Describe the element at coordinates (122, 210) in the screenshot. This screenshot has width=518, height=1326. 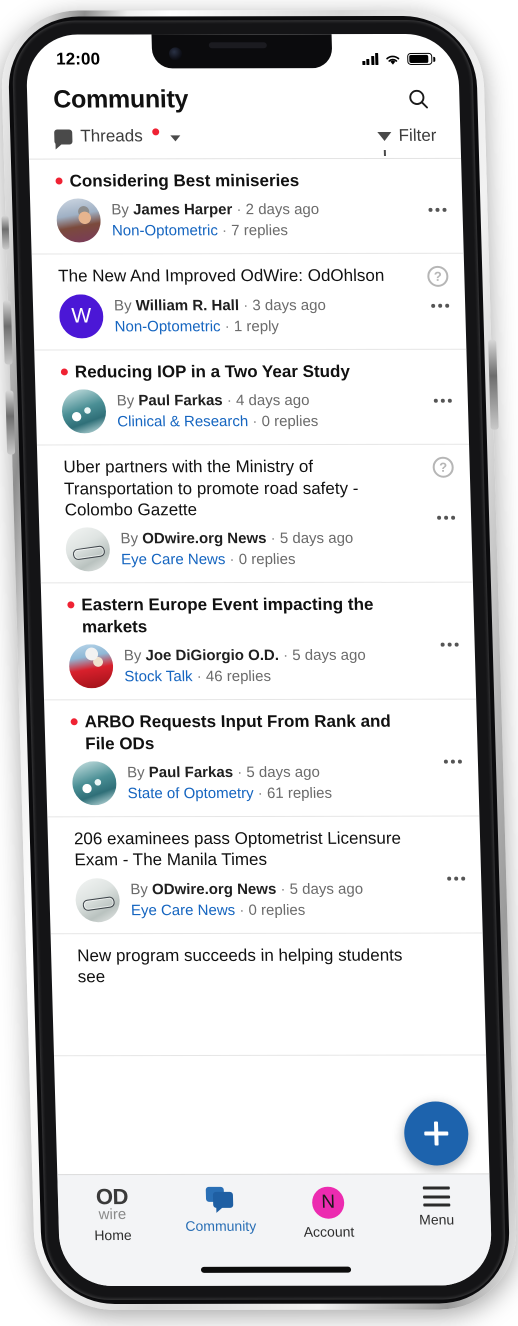
I see `by-label: By` at that location.